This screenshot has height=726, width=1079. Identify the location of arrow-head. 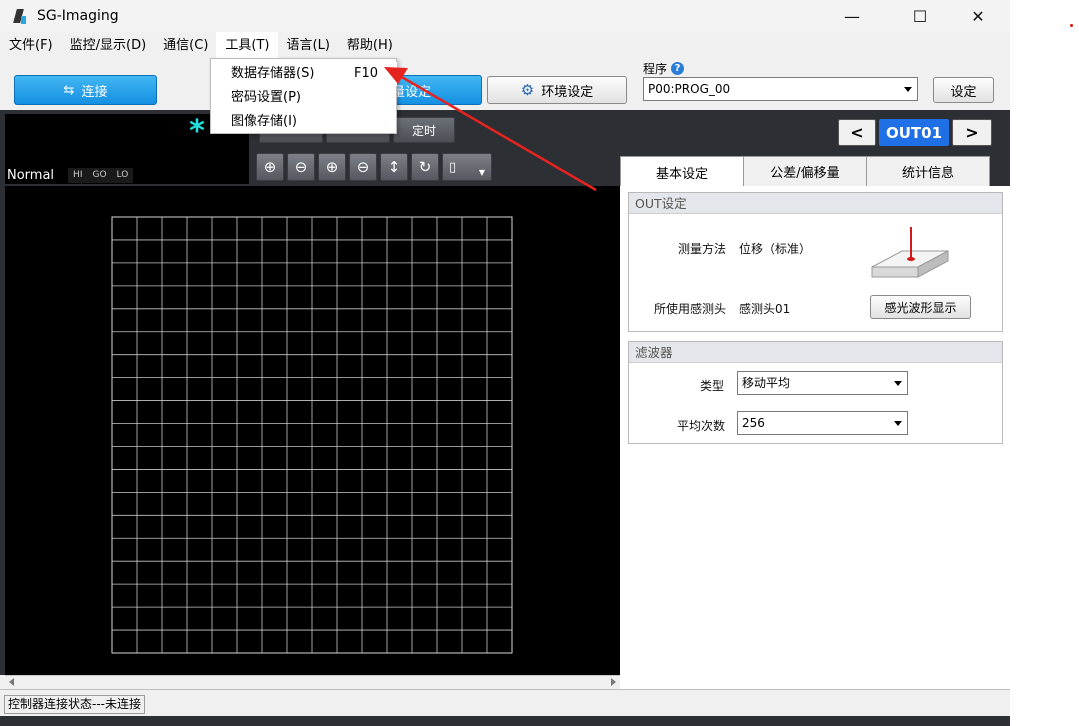
(396, 75).